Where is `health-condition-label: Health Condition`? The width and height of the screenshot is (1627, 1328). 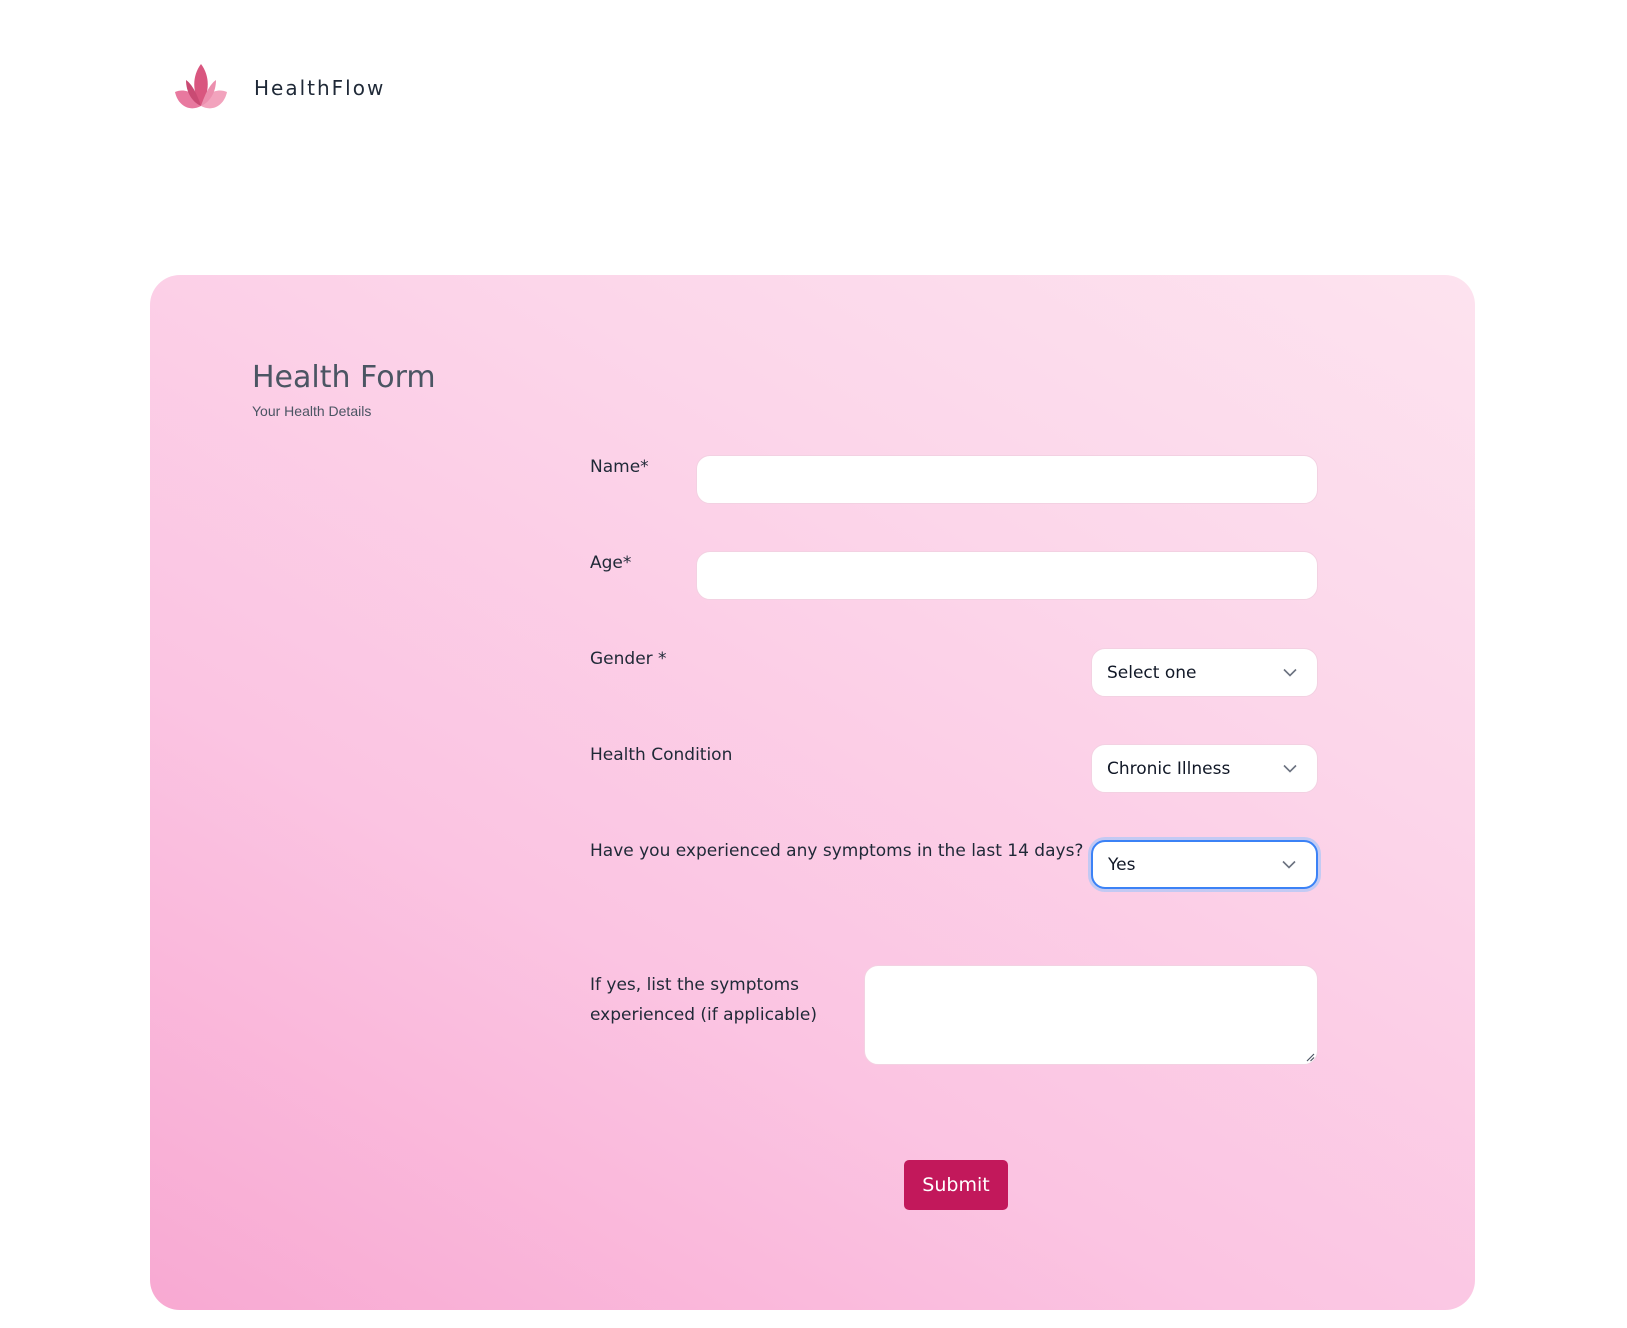 health-condition-label: Health Condition is located at coordinates (661, 755).